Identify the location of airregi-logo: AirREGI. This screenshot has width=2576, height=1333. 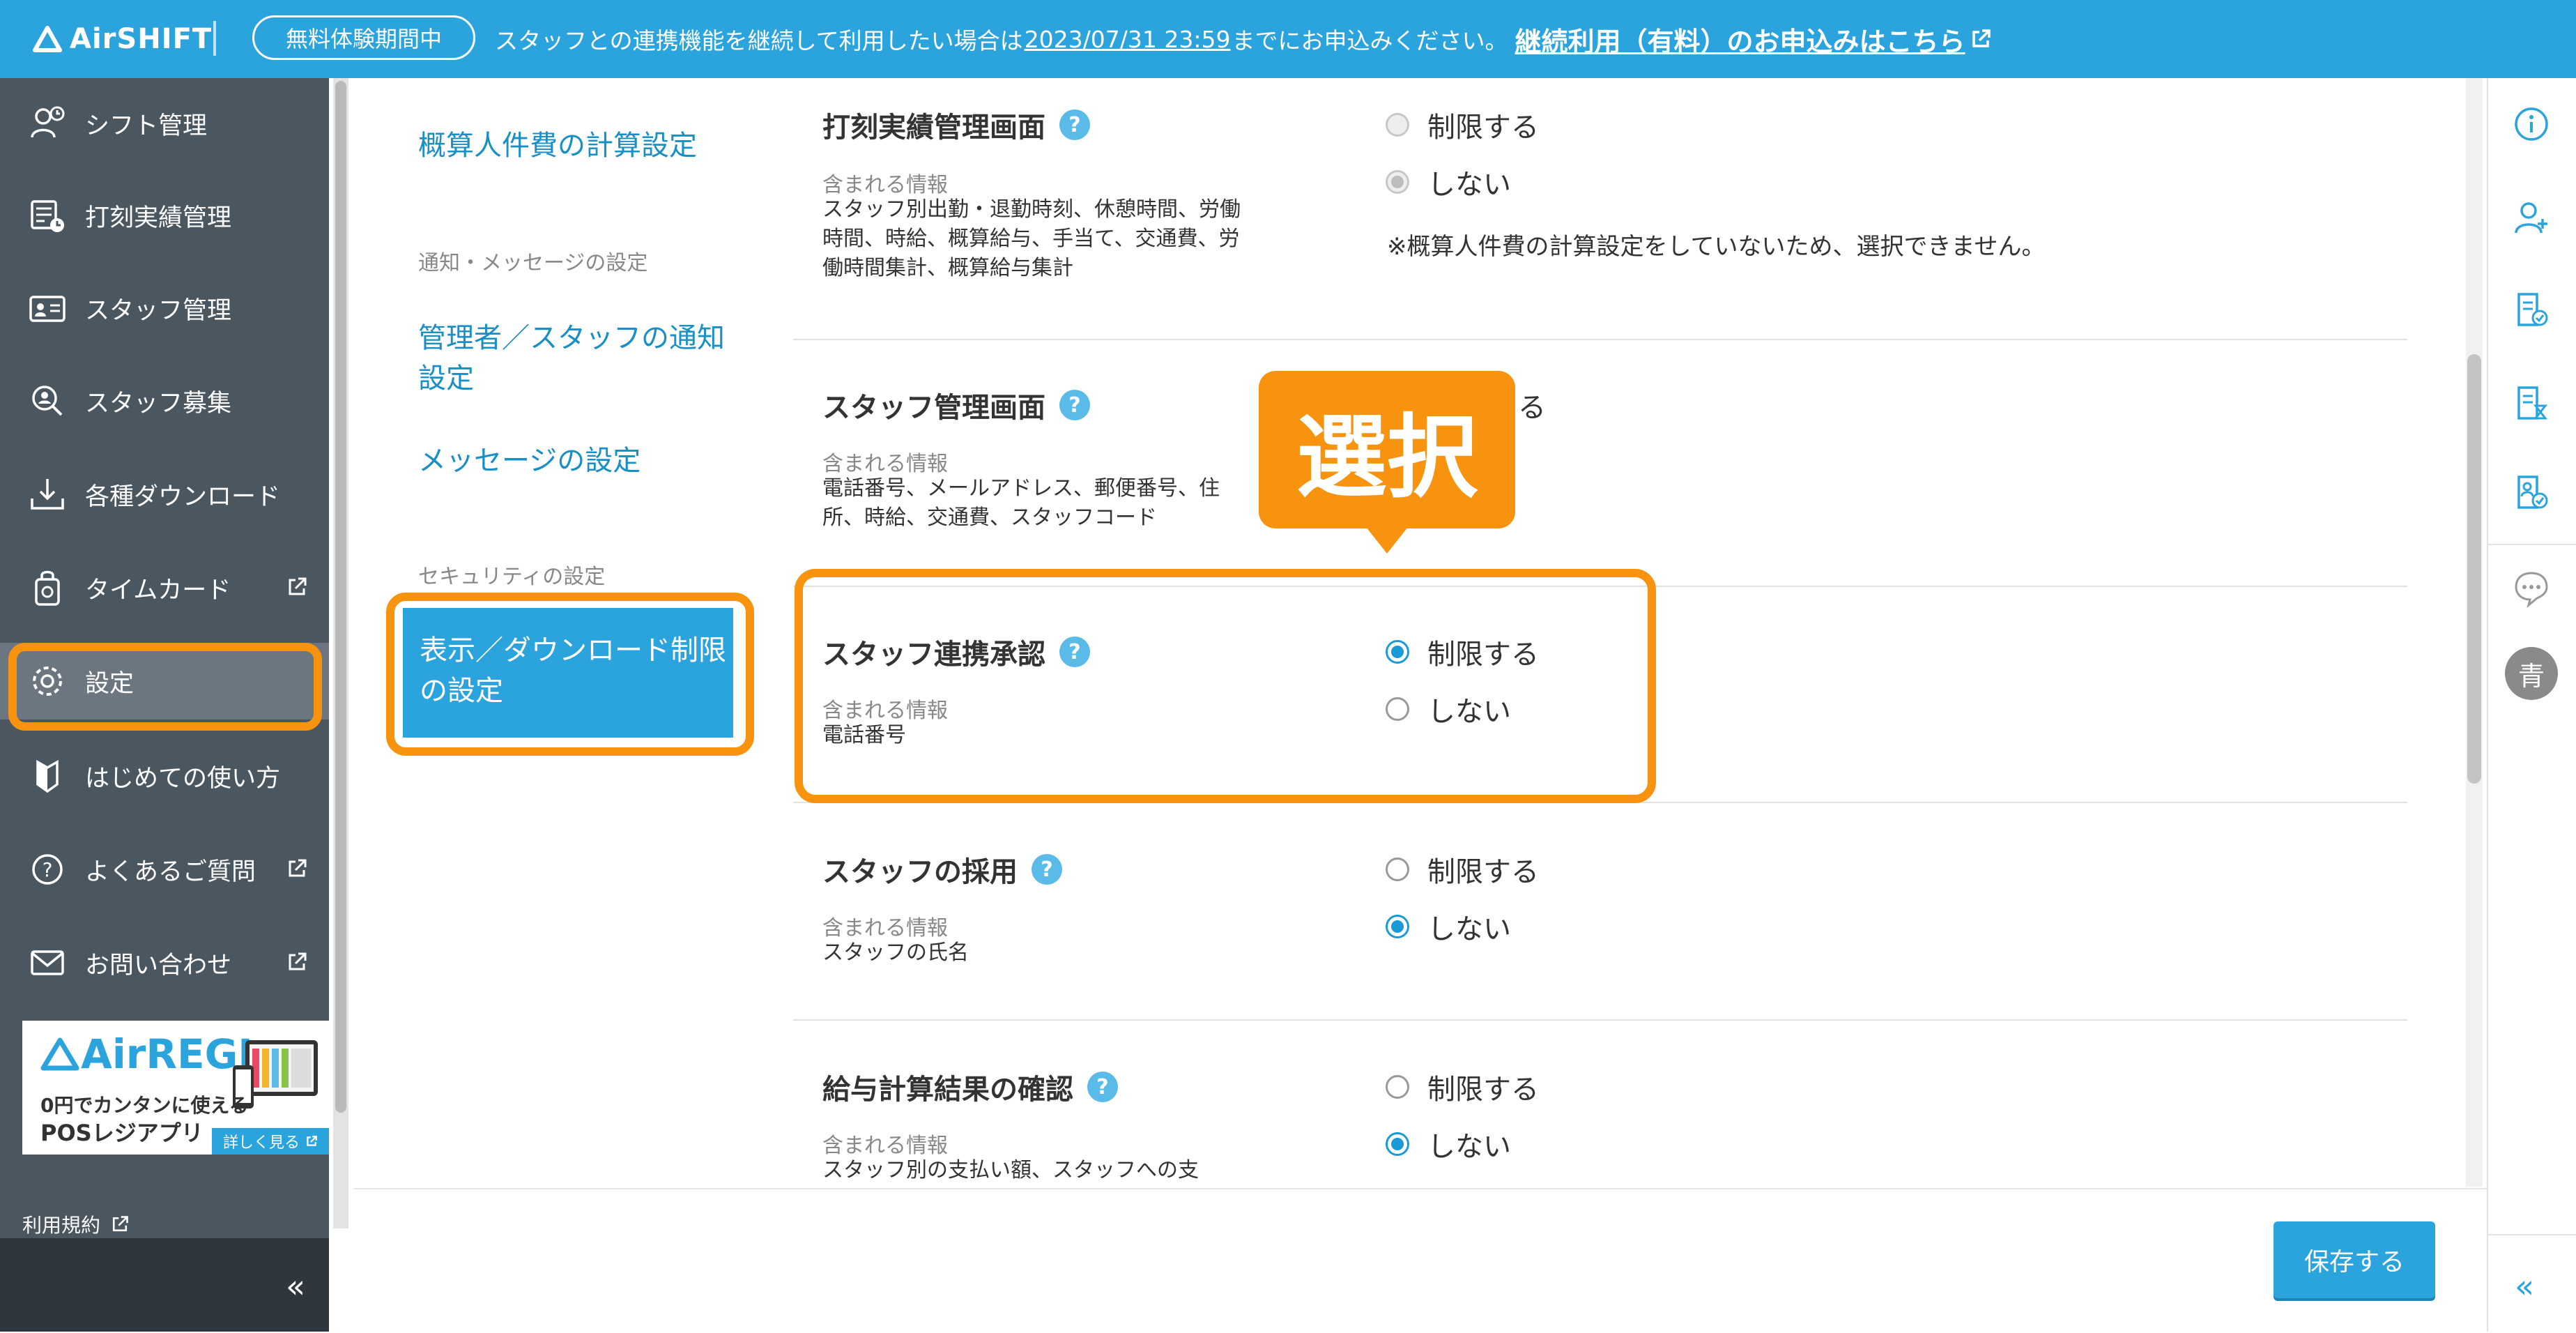
(146, 1054).